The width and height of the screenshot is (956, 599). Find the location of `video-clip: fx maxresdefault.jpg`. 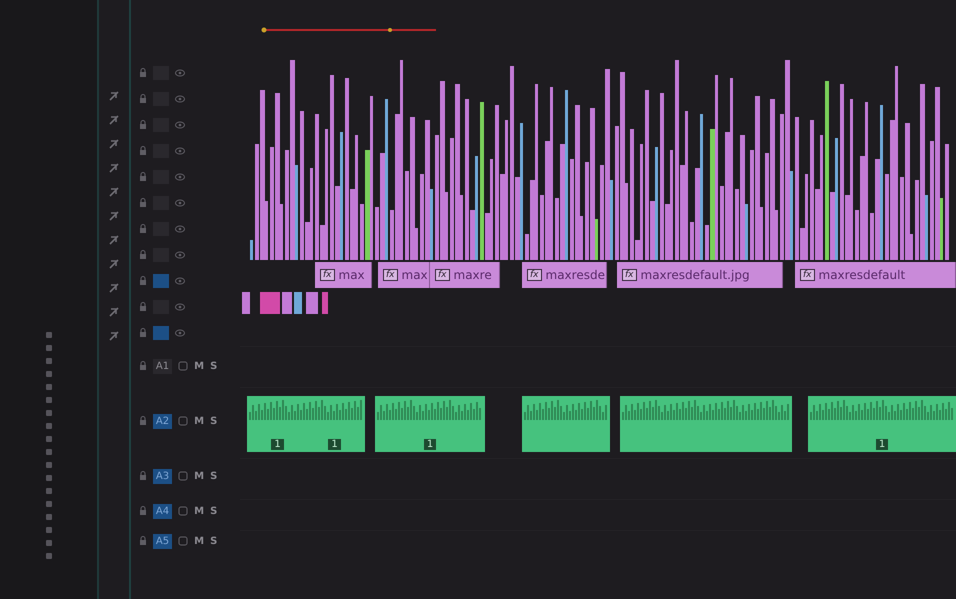

video-clip: fx maxresdefault.jpg is located at coordinates (700, 275).